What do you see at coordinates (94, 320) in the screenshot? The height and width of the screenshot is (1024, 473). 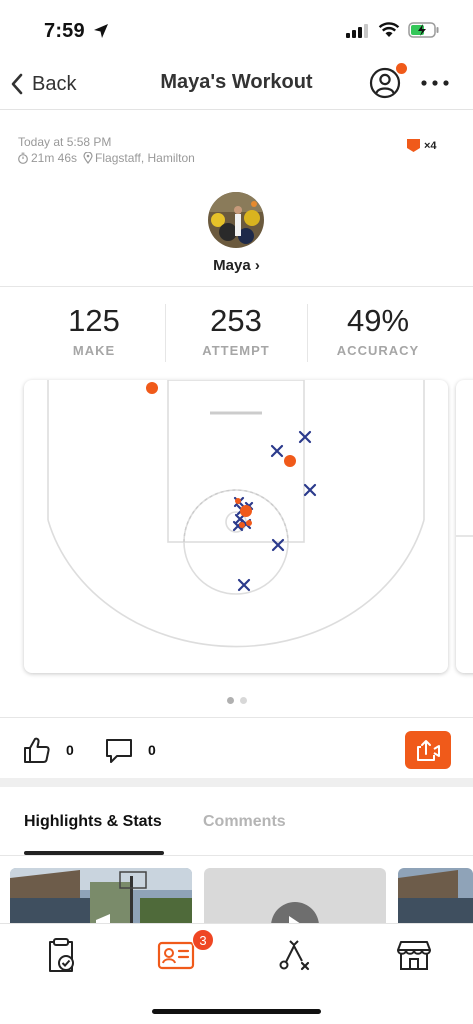 I see `stat-make-value: 125` at bounding box center [94, 320].